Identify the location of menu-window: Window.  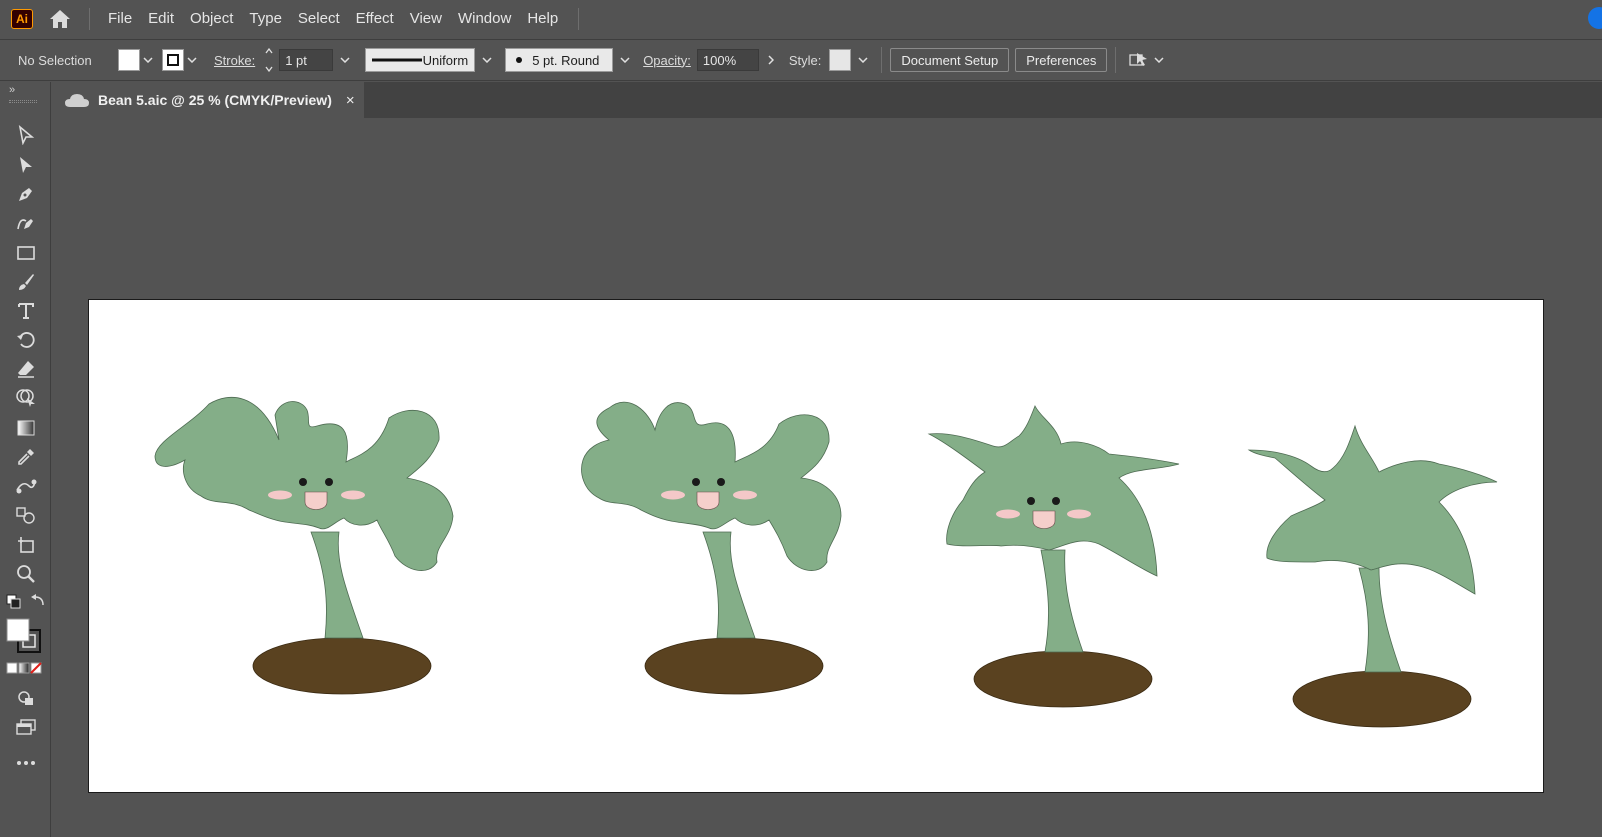
(484, 18).